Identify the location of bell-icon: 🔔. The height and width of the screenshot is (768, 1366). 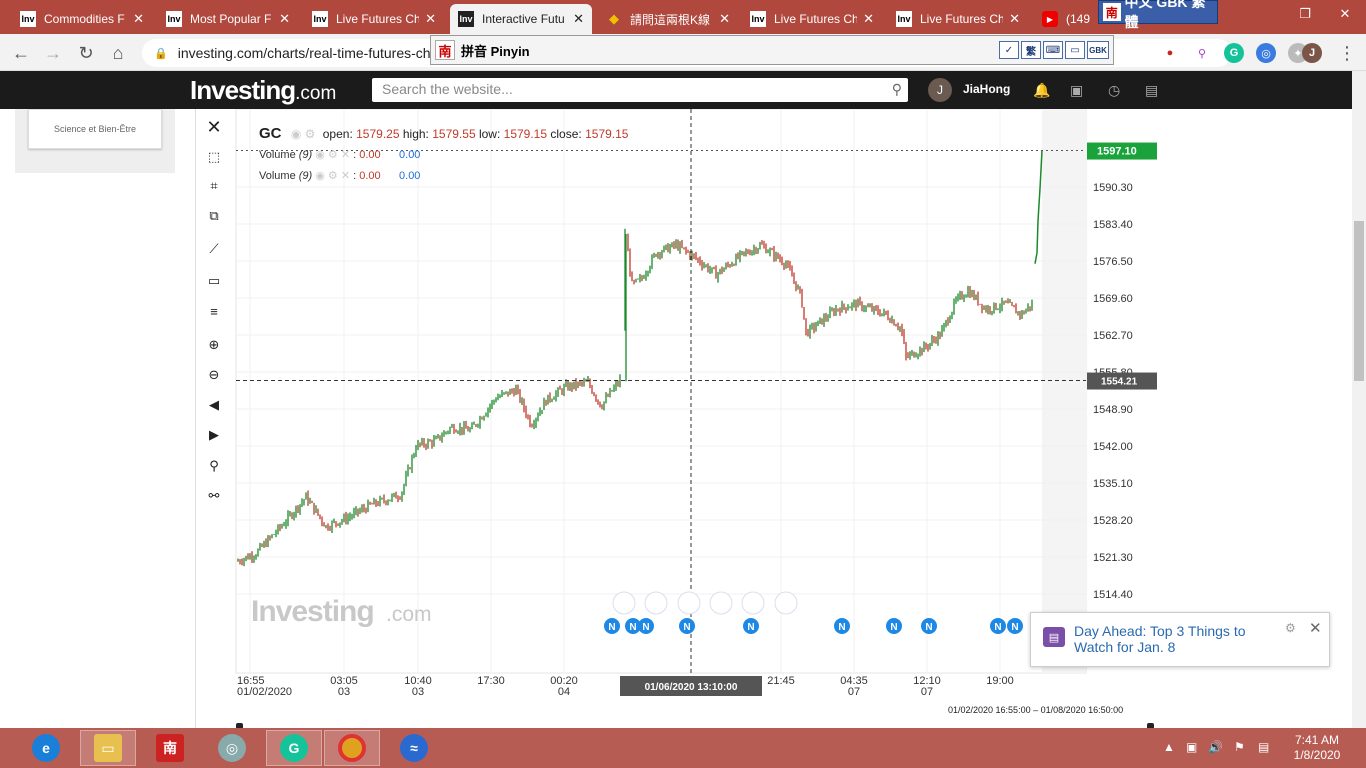
(1041, 90).